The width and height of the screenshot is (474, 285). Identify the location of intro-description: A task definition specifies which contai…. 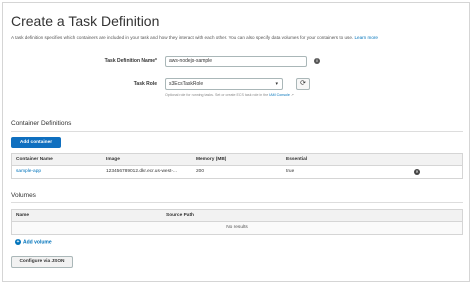
(182, 37).